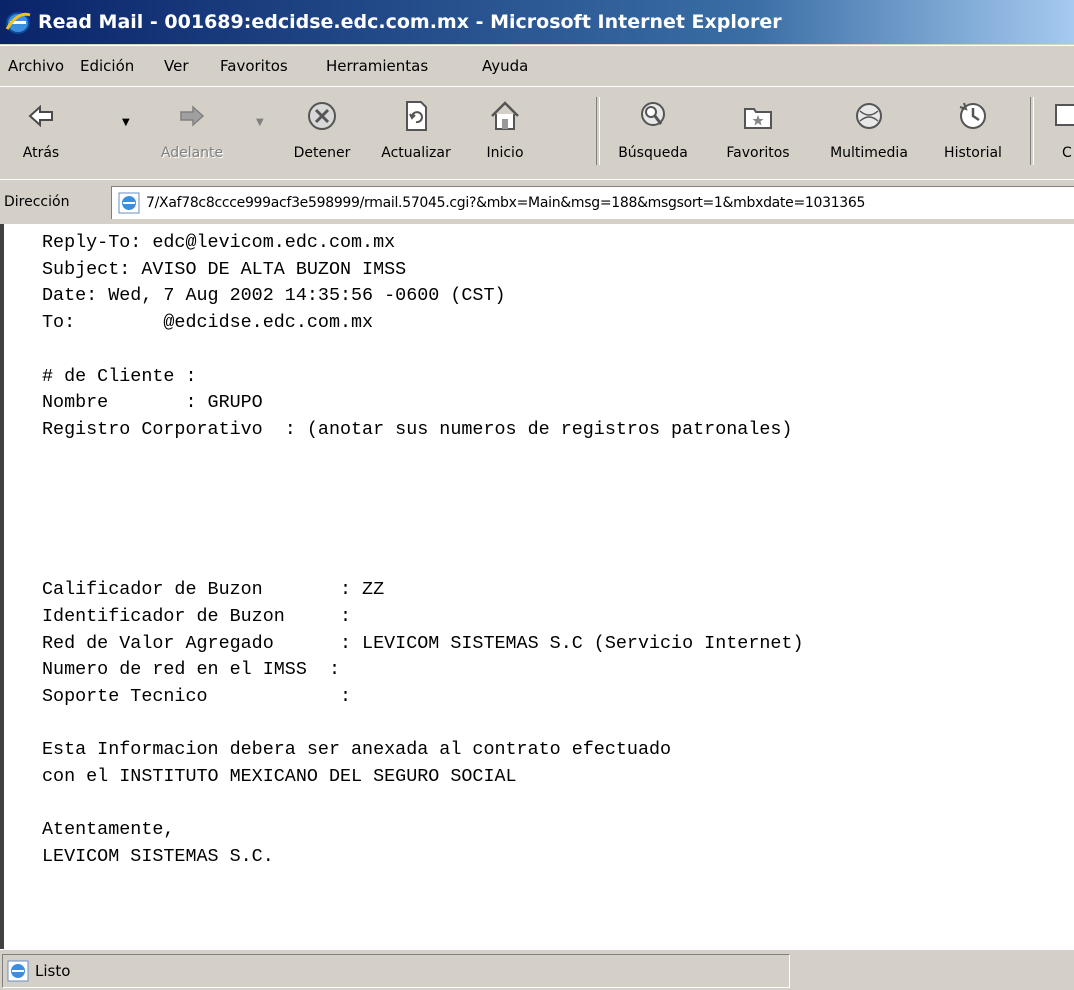  Describe the element at coordinates (653, 114) in the screenshot. I see `search-icon` at that location.